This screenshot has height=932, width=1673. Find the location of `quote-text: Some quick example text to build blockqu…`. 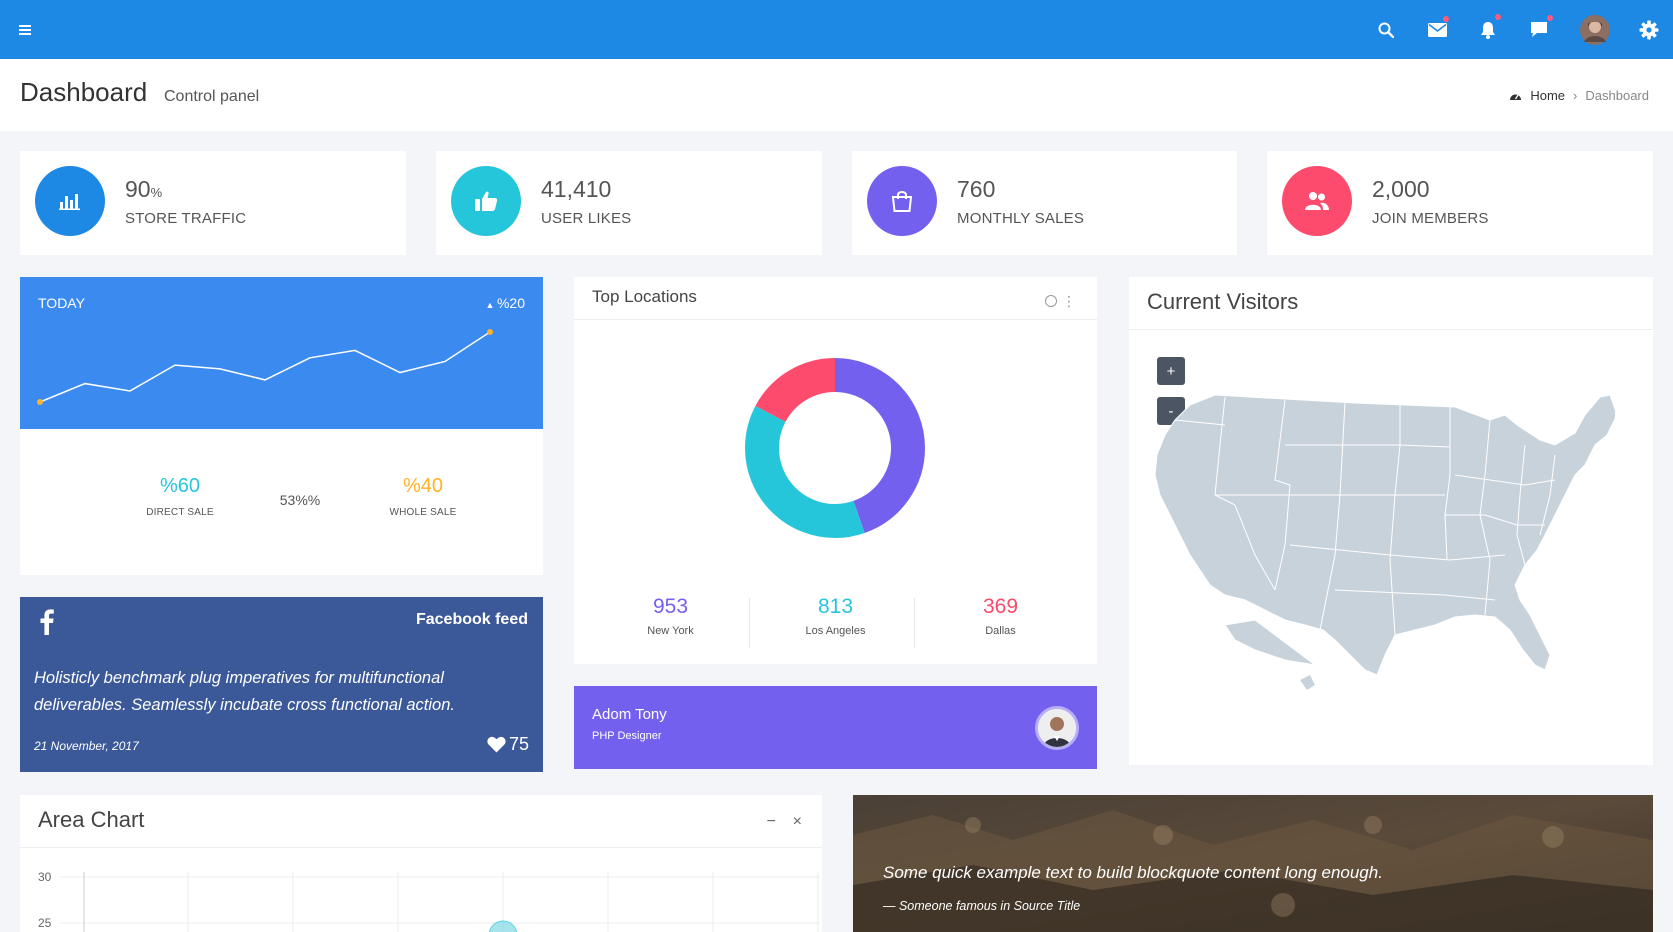

quote-text: Some quick example text to build blockqu… is located at coordinates (1133, 872).